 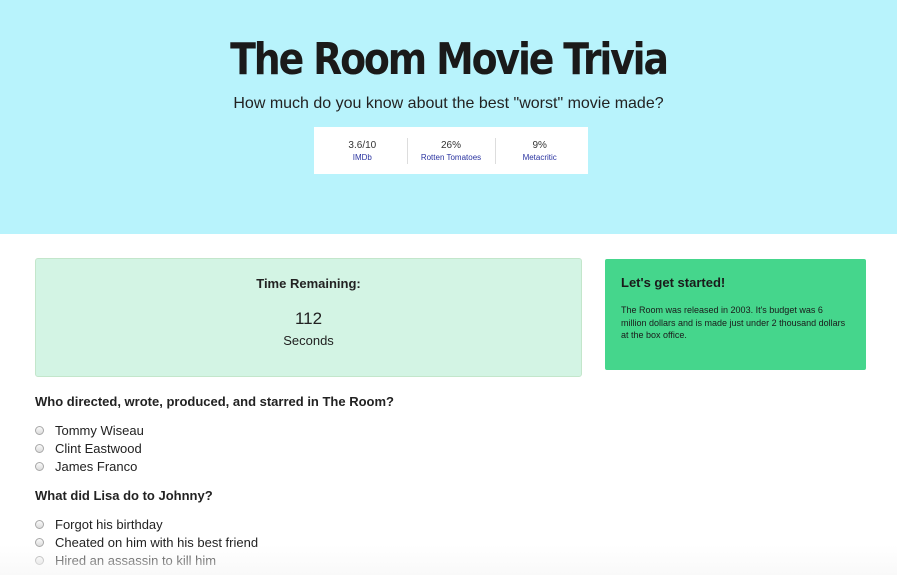 I want to click on answer-label: Forgot his birthday, so click(x=109, y=524).